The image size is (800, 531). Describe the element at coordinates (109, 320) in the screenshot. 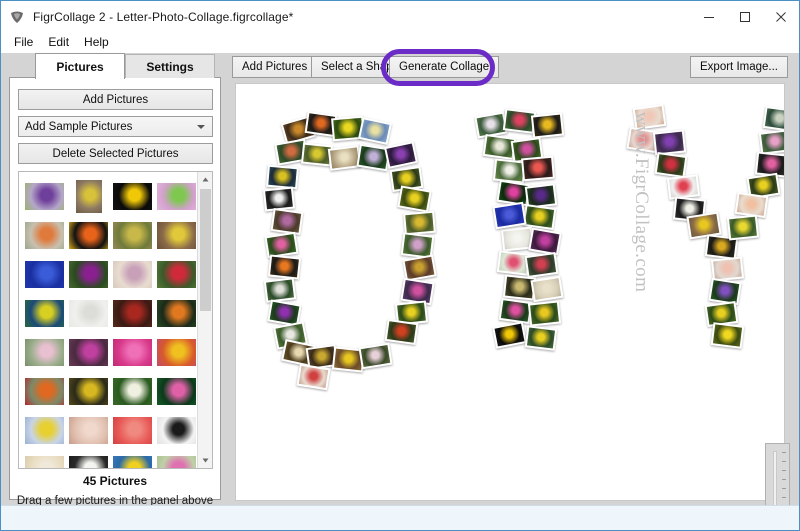

I see `thumbnail-grid` at that location.